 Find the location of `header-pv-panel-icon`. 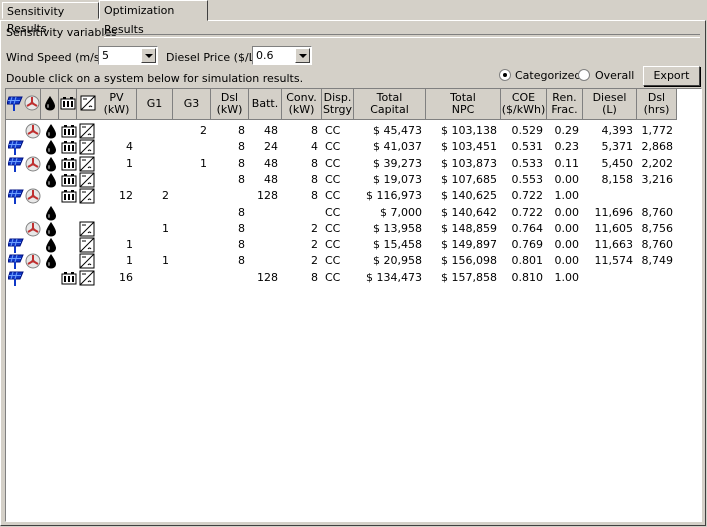

header-pv-panel-icon is located at coordinates (15, 104).